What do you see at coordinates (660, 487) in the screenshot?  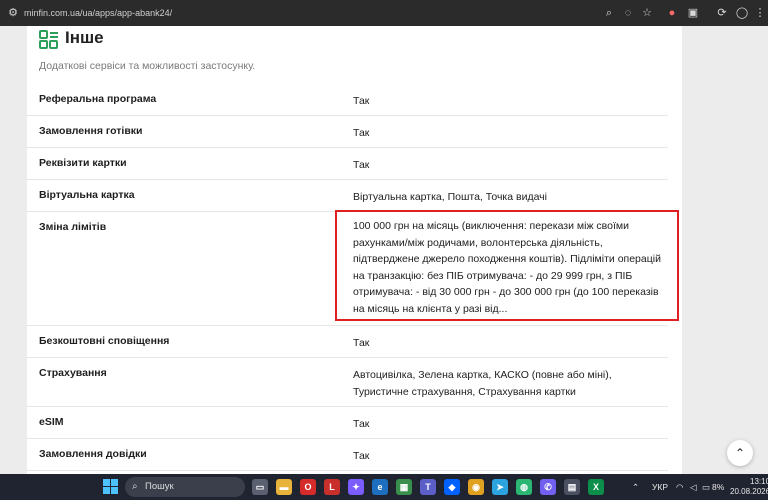 I see `language-indicator: УКР` at bounding box center [660, 487].